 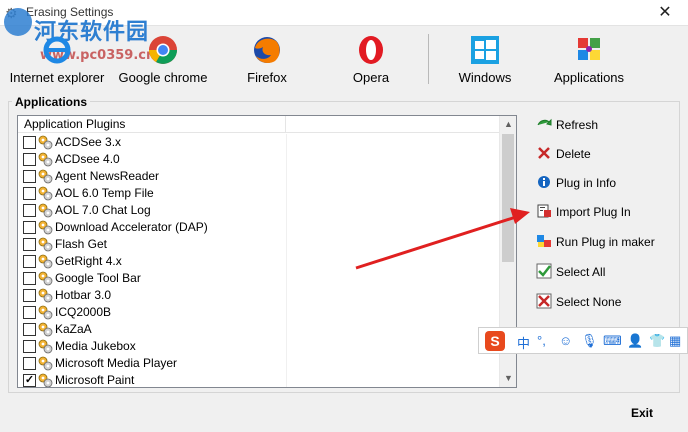 I want to click on plugin-row: AOL 6.0 Temp File, so click(x=259, y=193).